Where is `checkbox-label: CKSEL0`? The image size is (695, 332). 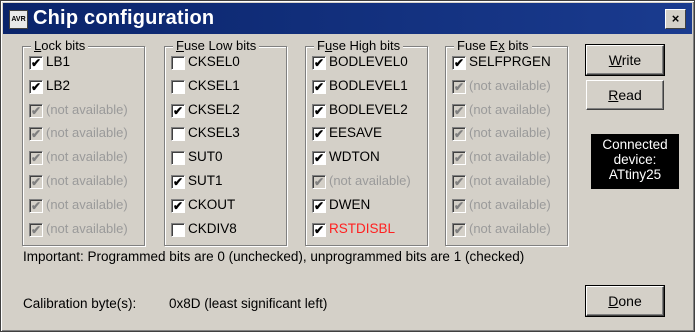 checkbox-label: CKSEL0 is located at coordinates (214, 61).